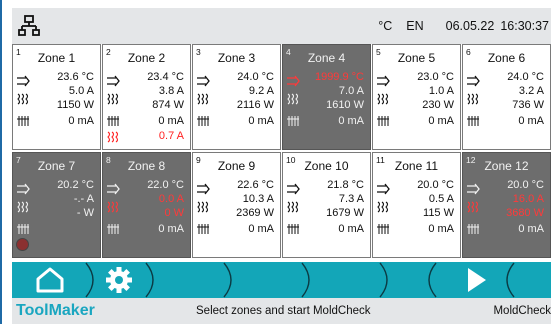  Describe the element at coordinates (171, 199) in the screenshot. I see `zone-current: 0.0 A` at that location.